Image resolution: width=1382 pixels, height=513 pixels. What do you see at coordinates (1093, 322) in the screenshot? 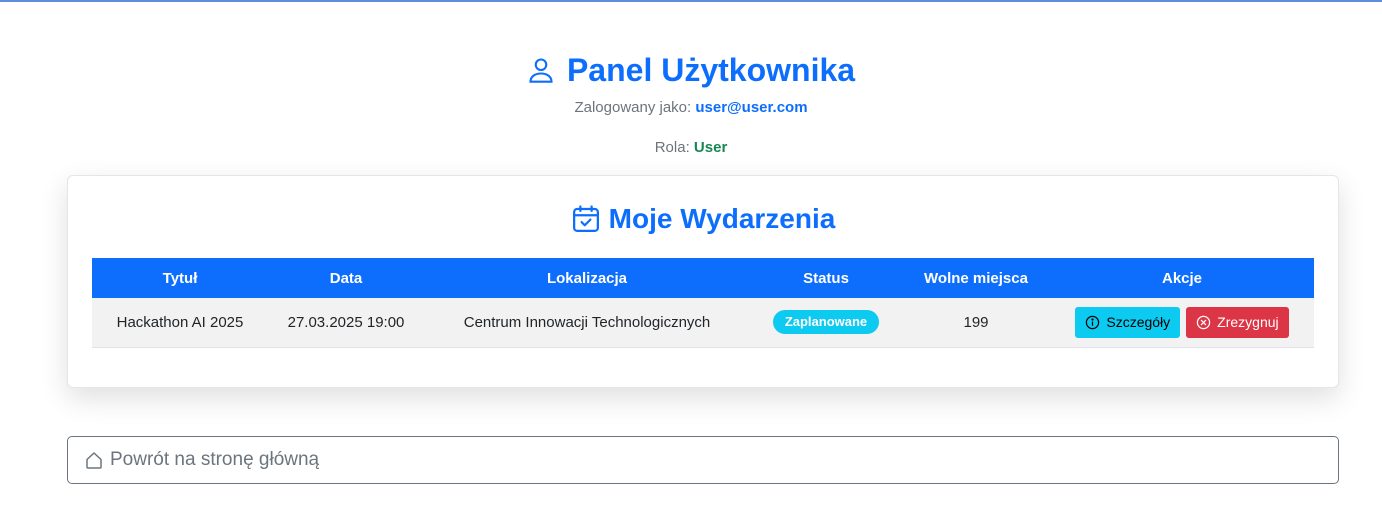
I see `info-circle-icon` at bounding box center [1093, 322].